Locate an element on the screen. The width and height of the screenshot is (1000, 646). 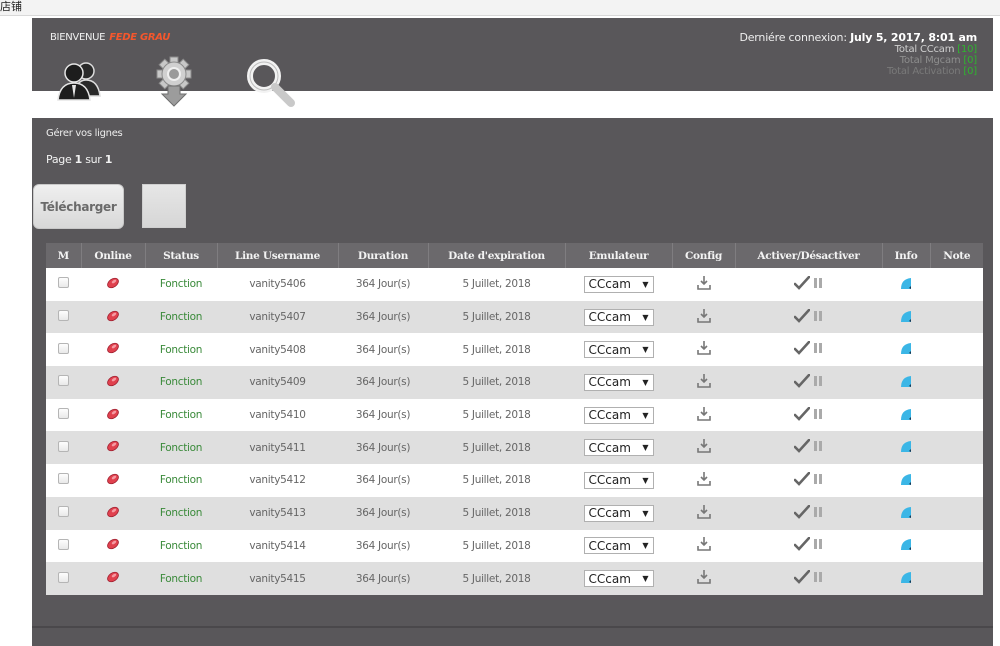
cell-expiration: 5 Juillet, 2018 is located at coordinates (496, 546).